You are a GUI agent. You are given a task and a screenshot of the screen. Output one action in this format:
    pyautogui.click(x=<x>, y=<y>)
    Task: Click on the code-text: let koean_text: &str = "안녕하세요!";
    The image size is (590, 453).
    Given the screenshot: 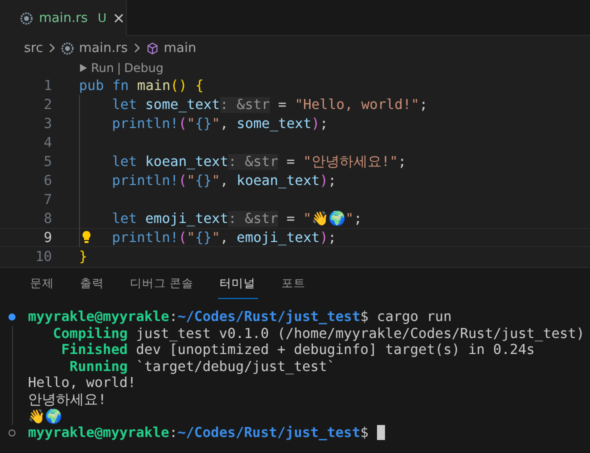 What is the action you would take?
    pyautogui.click(x=259, y=161)
    